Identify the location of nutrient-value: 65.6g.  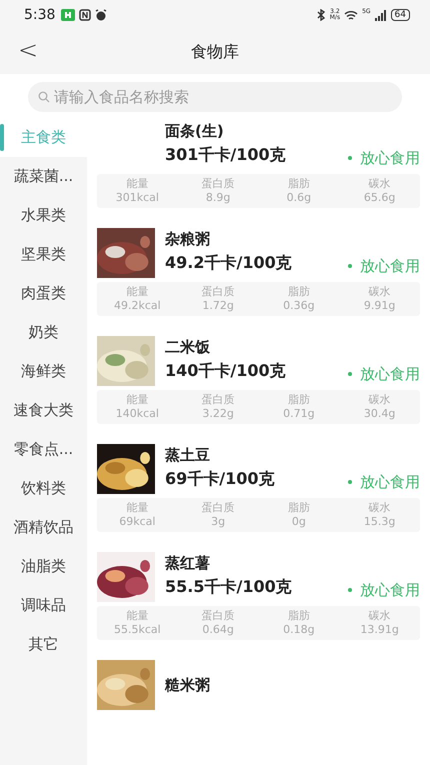
(380, 198).